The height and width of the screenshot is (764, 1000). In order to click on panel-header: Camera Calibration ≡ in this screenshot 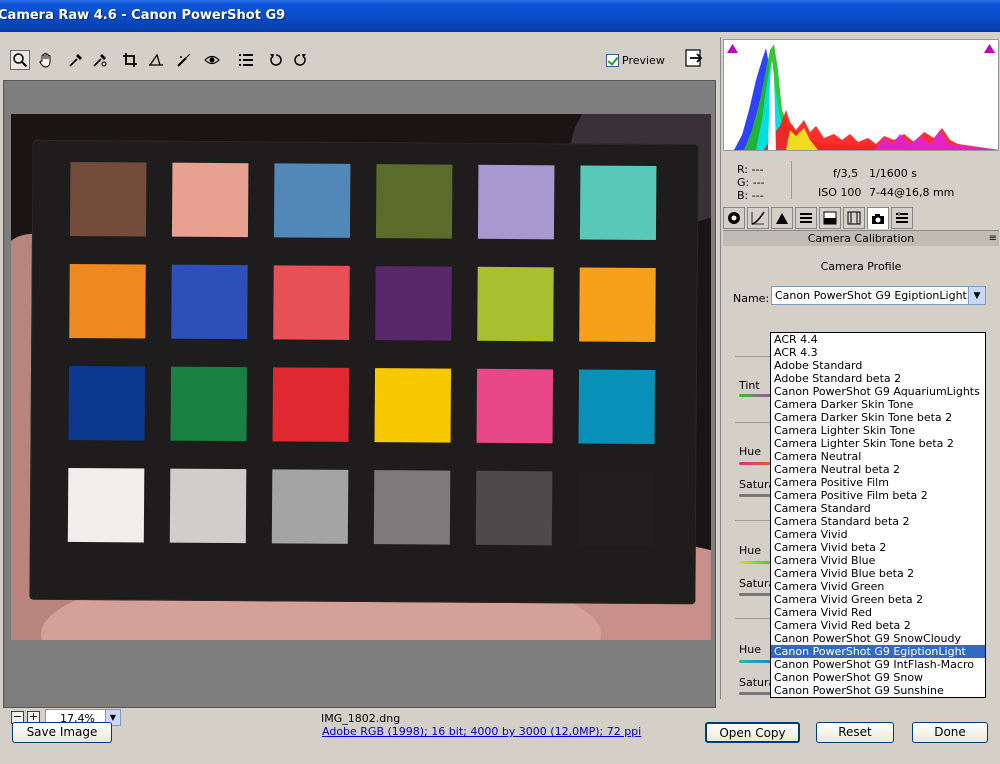, I will do `click(861, 238)`.